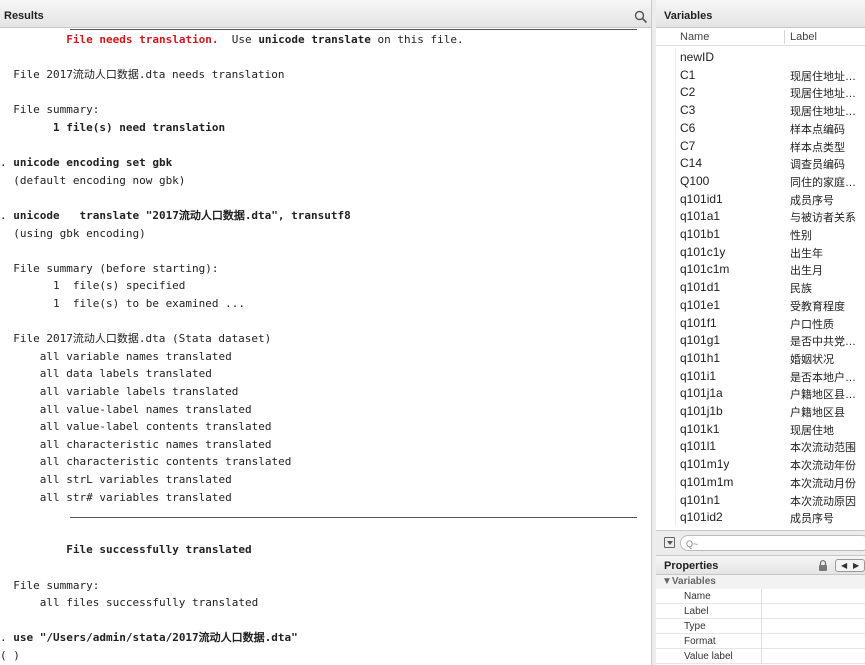 The height and width of the screenshot is (665, 865). I want to click on results-text: all variable labels translated, so click(119, 391).